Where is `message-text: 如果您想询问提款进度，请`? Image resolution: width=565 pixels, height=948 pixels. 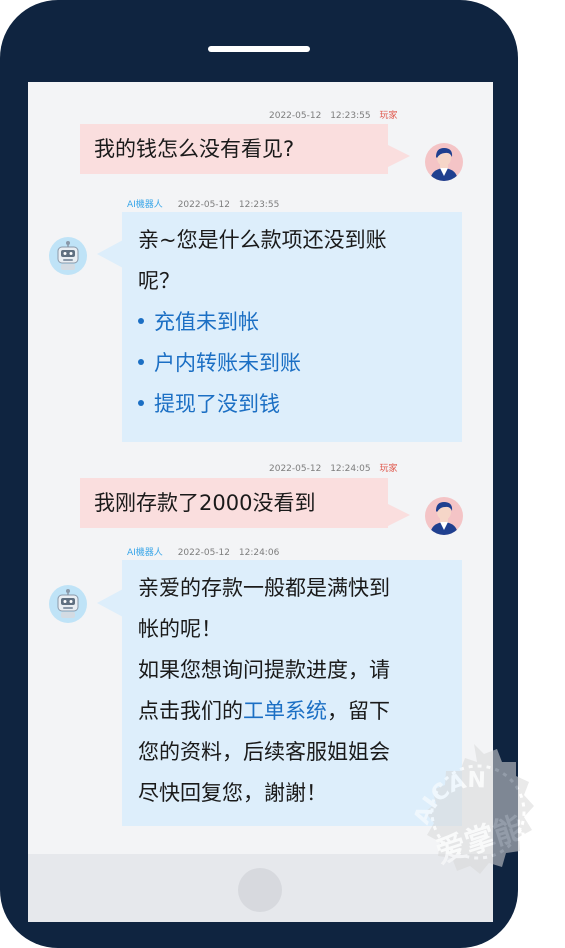
message-text: 如果您想询问提款进度，请 is located at coordinates (264, 670).